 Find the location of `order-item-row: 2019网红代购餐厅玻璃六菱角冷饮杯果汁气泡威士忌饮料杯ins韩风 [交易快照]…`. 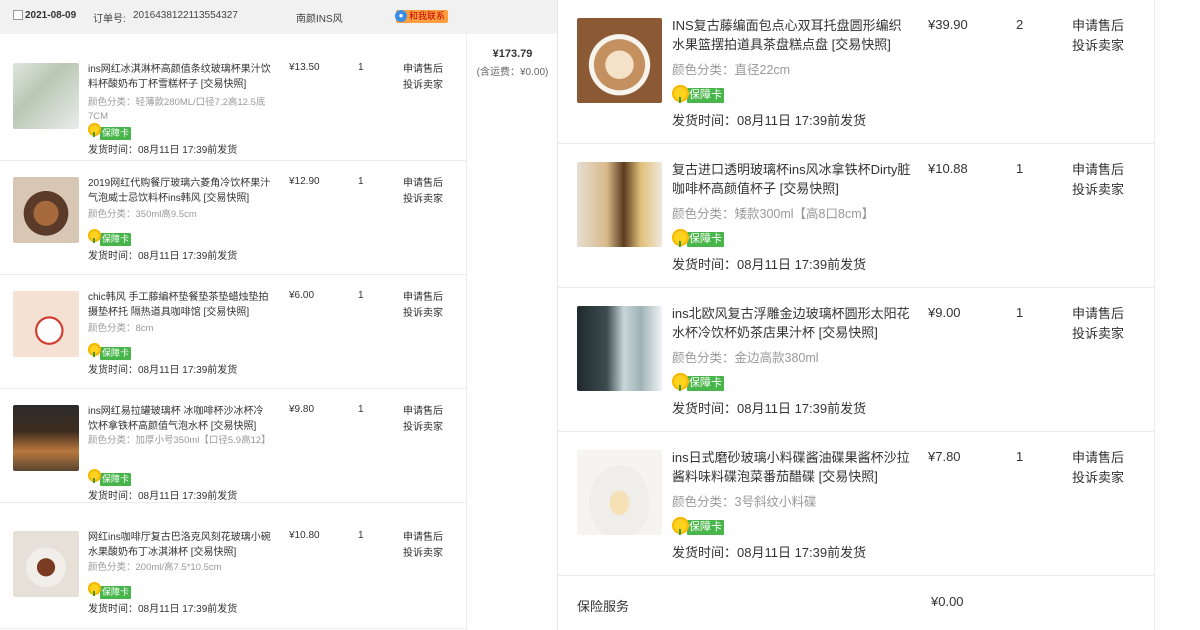

order-item-row: 2019网红代购餐厅玻璃六菱角冷饮杯果汁气泡威士忌饮料杯ins韩风 [交易快照]… is located at coordinates (233, 218).